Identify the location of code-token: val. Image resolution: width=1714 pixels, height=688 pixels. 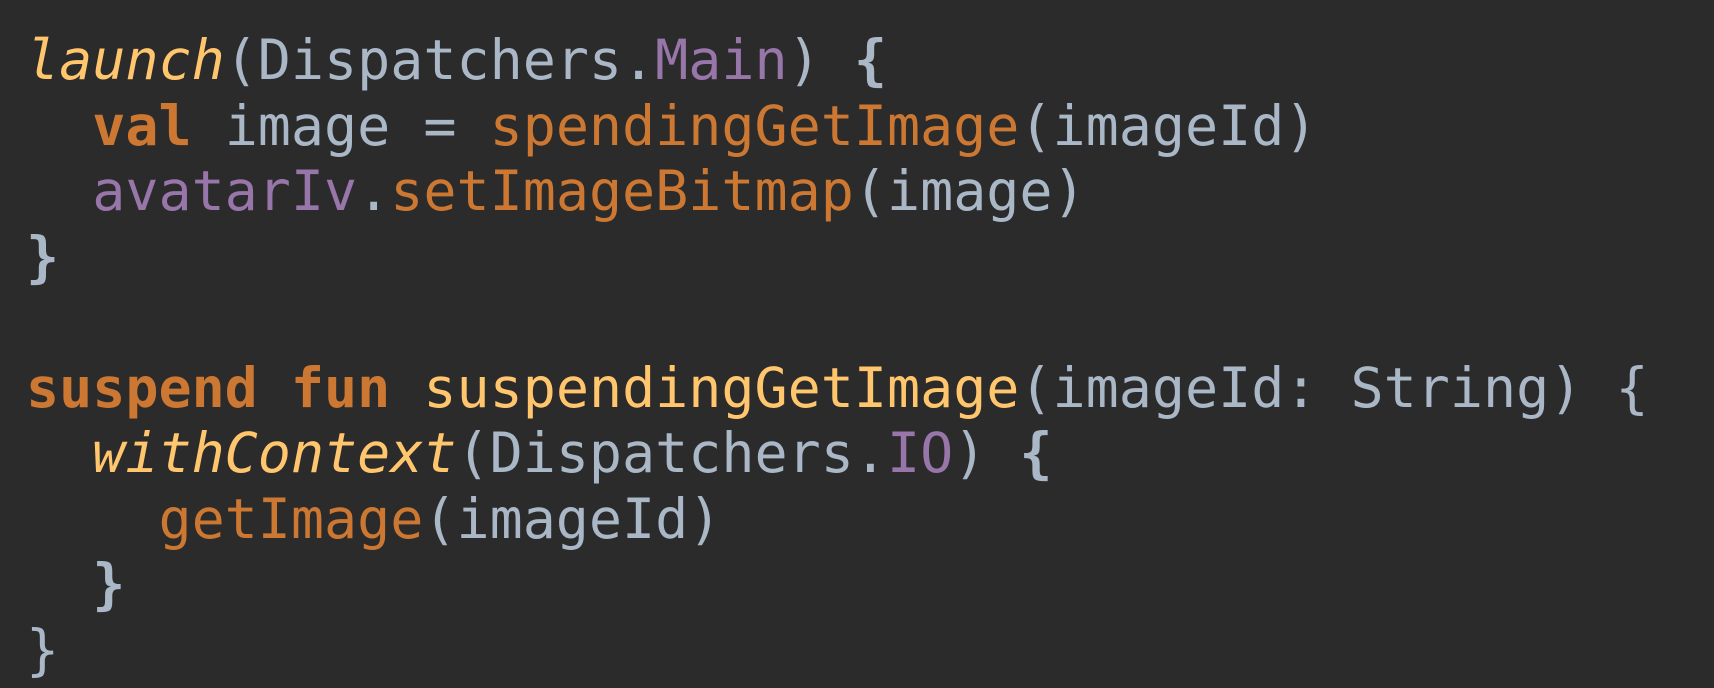
(142, 125).